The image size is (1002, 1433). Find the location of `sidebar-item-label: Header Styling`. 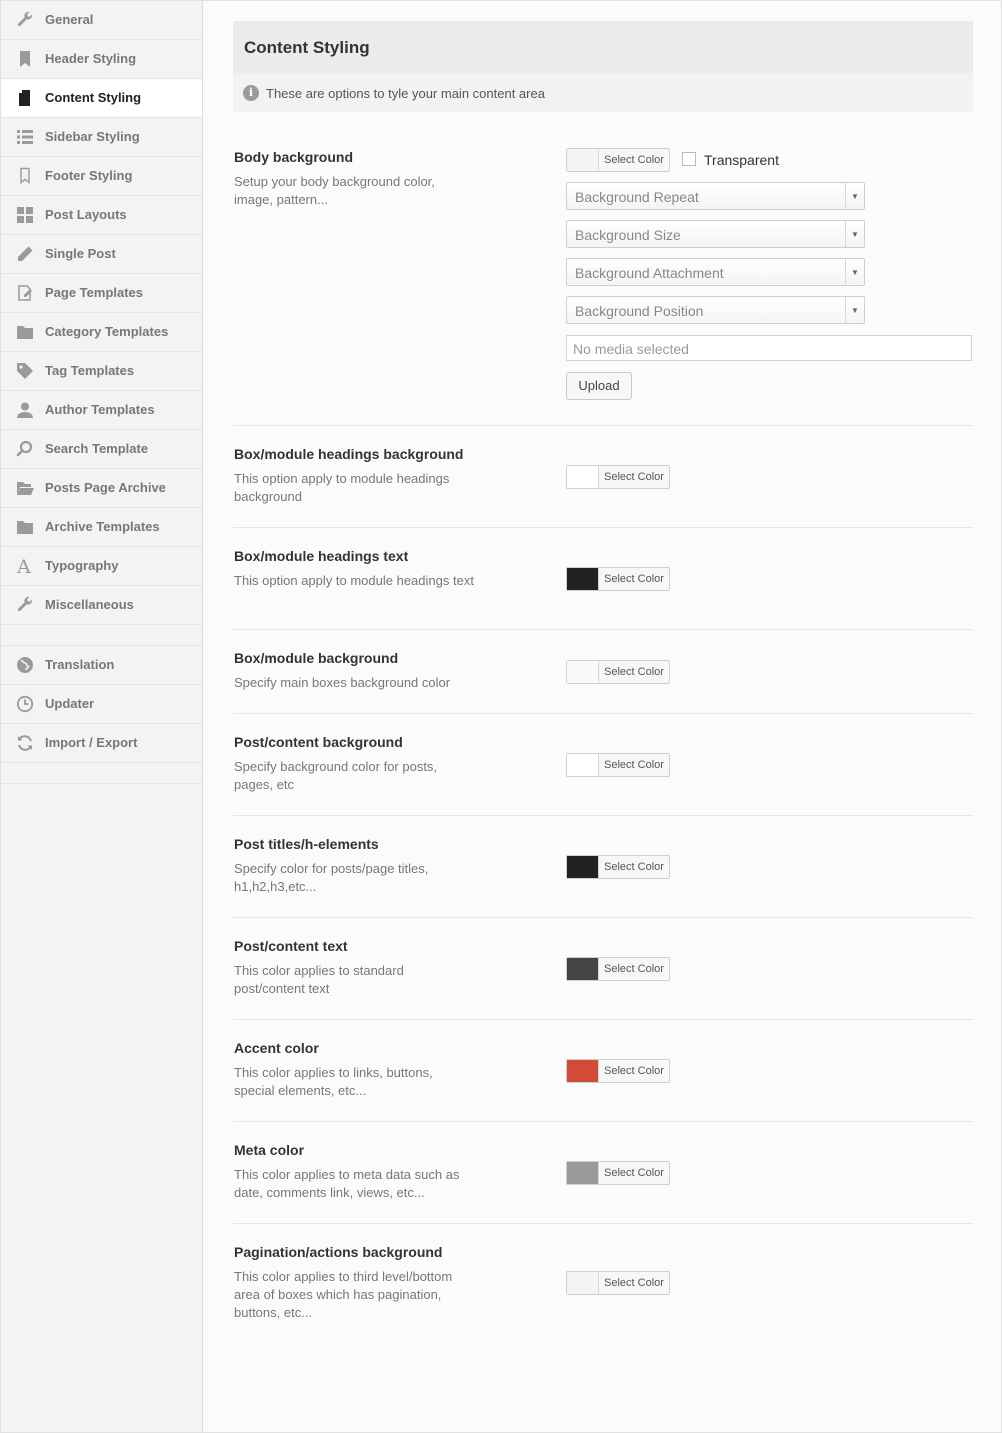

sidebar-item-label: Header Styling is located at coordinates (91, 58).